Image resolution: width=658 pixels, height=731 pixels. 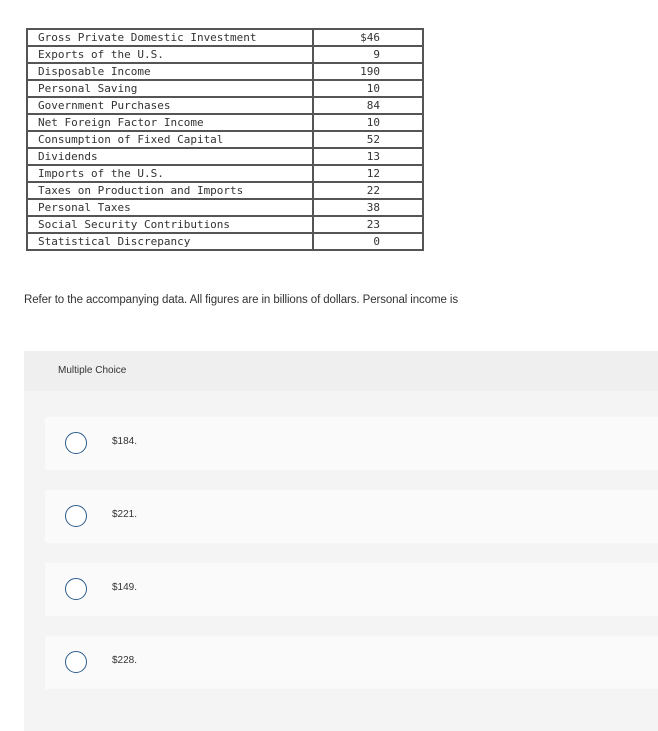 I want to click on table-row: Net Foreign Factor Income 10, so click(x=225, y=122).